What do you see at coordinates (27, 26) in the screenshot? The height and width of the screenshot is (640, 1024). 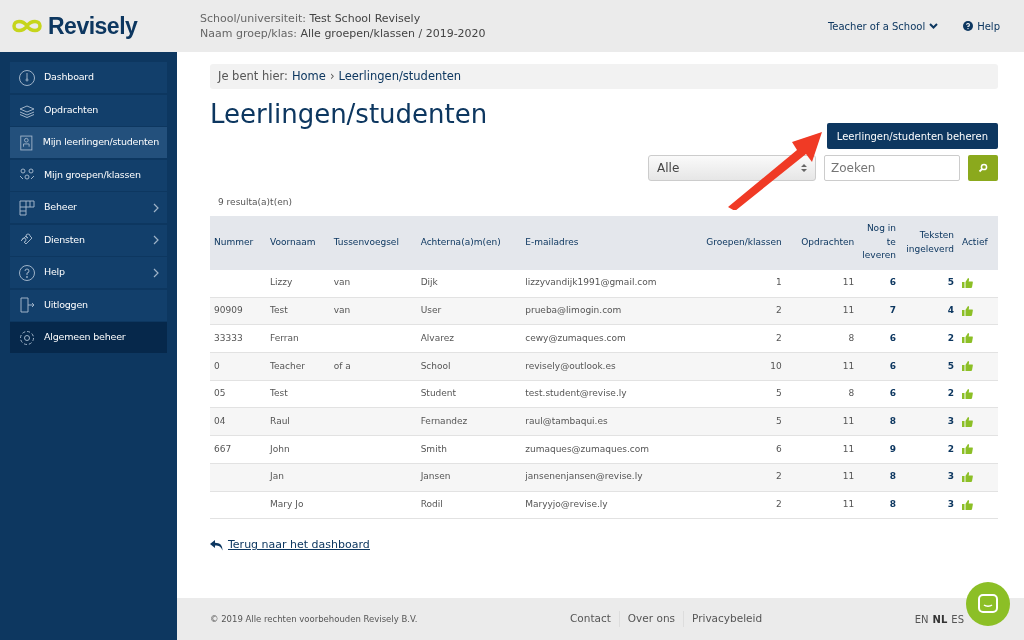 I see `logo-icon` at bounding box center [27, 26].